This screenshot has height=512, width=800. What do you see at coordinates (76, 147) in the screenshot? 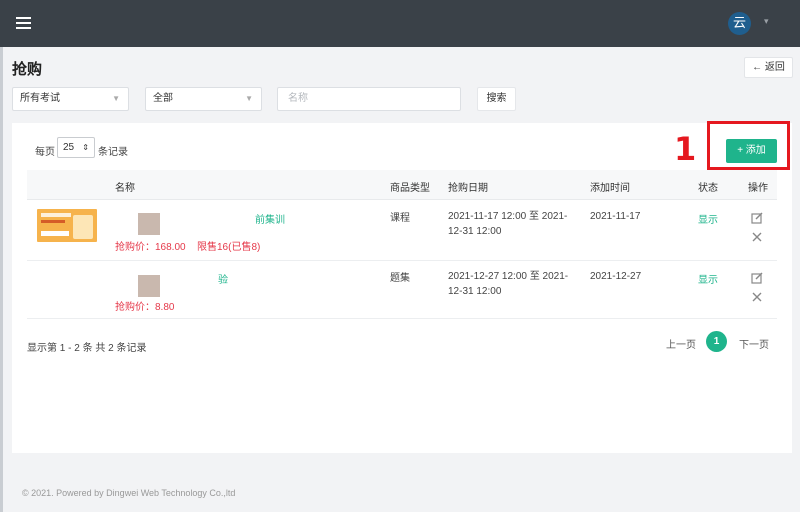
I see `per-page-select: 25 ⇕` at bounding box center [76, 147].